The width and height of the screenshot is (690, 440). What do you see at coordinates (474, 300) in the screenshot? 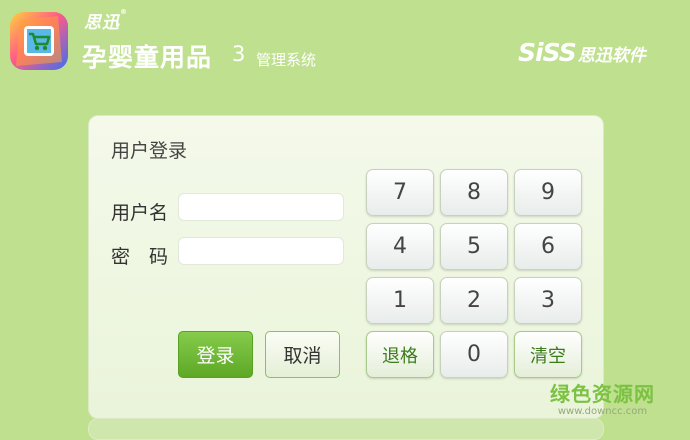
I see `keypad-key-2: 2` at bounding box center [474, 300].